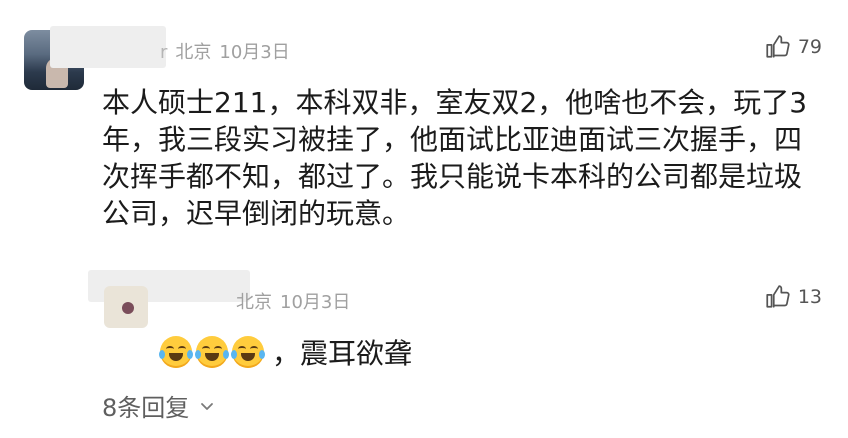 The width and height of the screenshot is (848, 438). I want to click on comment-like-button: 79, so click(793, 47).